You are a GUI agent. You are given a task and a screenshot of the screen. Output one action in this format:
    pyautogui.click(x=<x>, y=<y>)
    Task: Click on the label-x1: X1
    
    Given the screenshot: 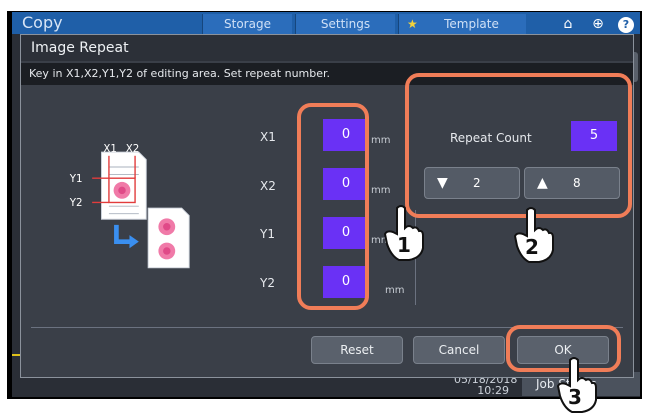 What is the action you would take?
    pyautogui.click(x=110, y=149)
    